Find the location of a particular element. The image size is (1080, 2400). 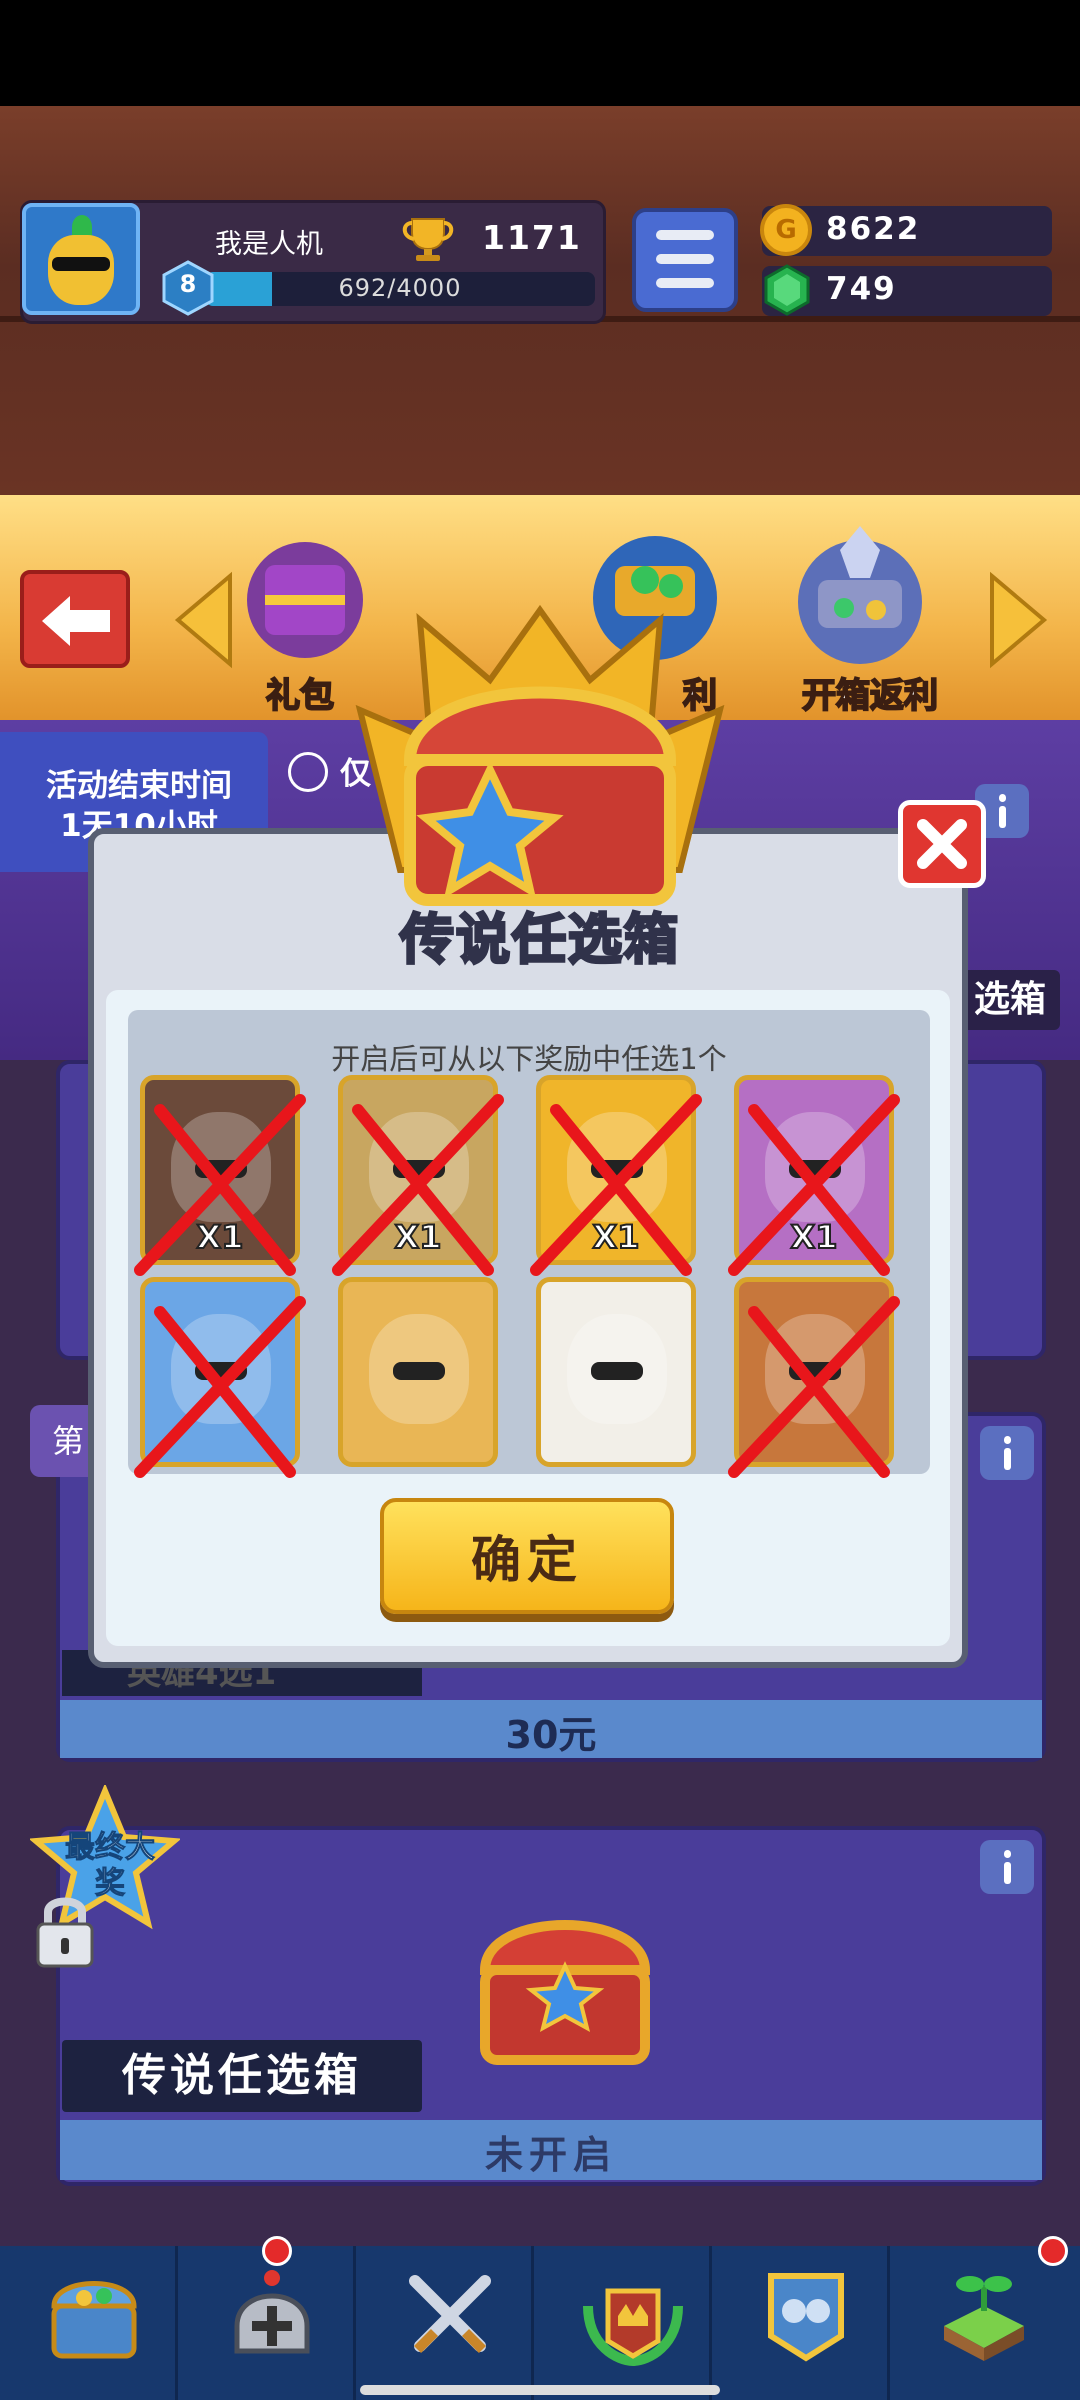

player-avatar is located at coordinates (81, 259).